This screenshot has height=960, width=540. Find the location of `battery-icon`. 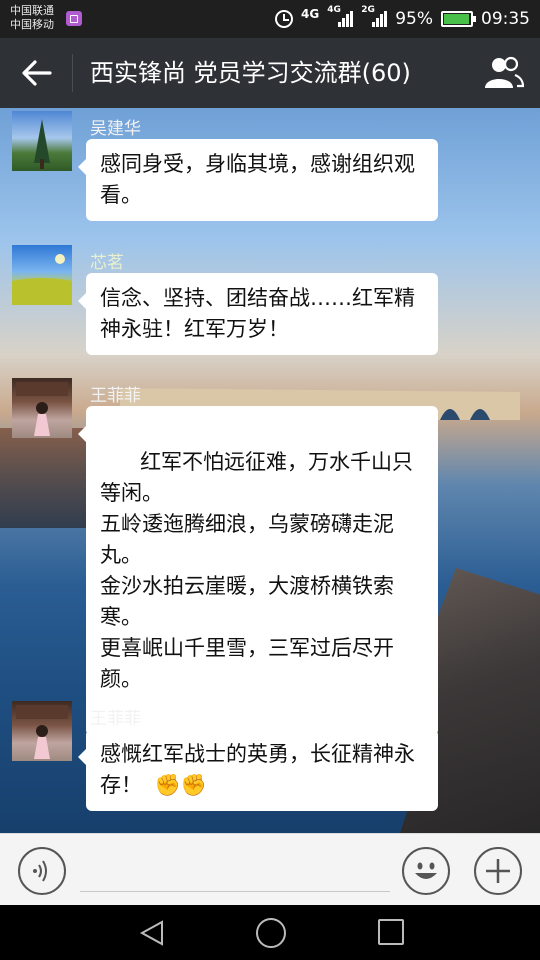

battery-icon is located at coordinates (458, 19).